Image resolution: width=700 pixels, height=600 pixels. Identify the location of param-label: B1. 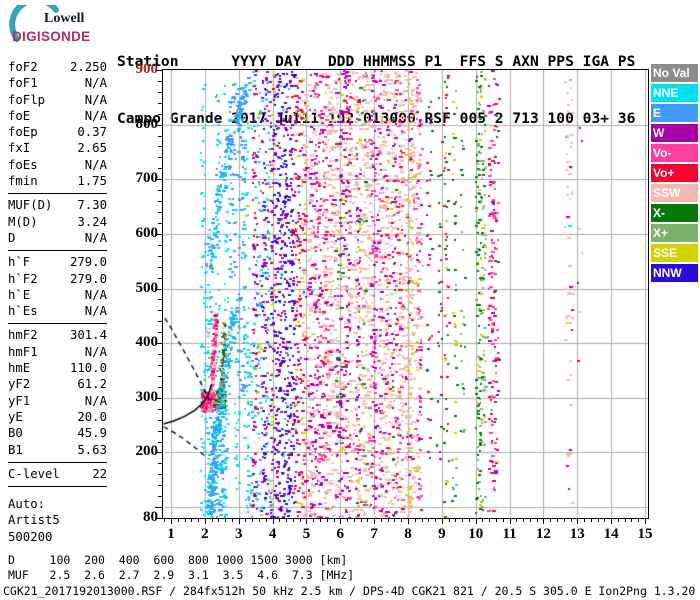
(15, 449).